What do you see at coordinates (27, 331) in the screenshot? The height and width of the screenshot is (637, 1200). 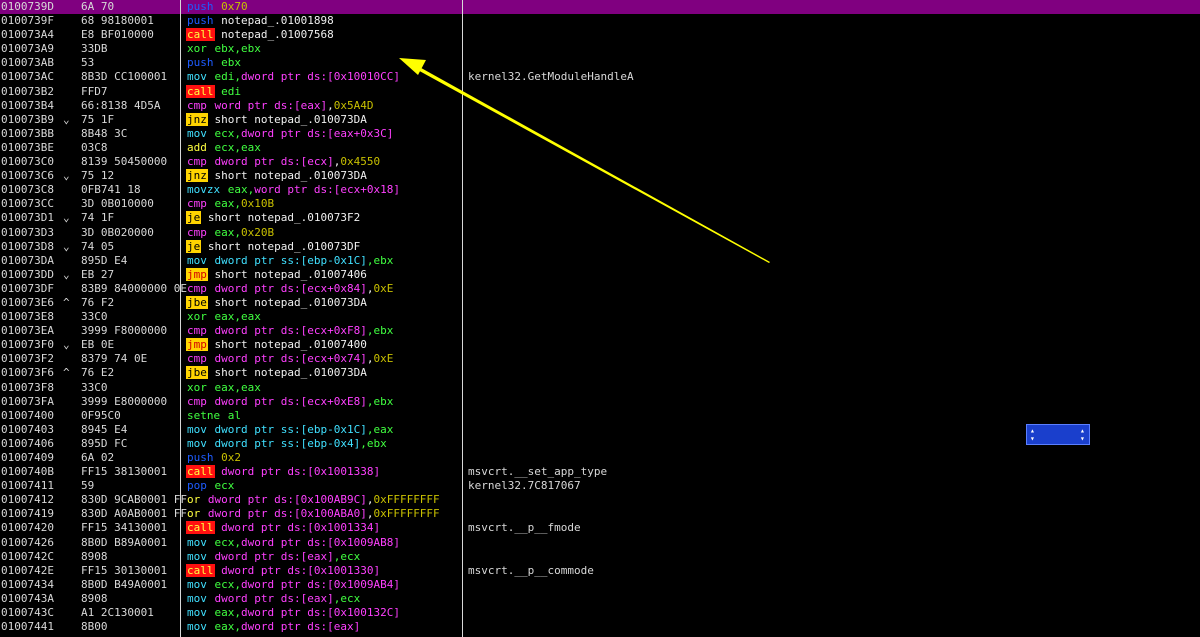 I see `row-address: 010073EA` at bounding box center [27, 331].